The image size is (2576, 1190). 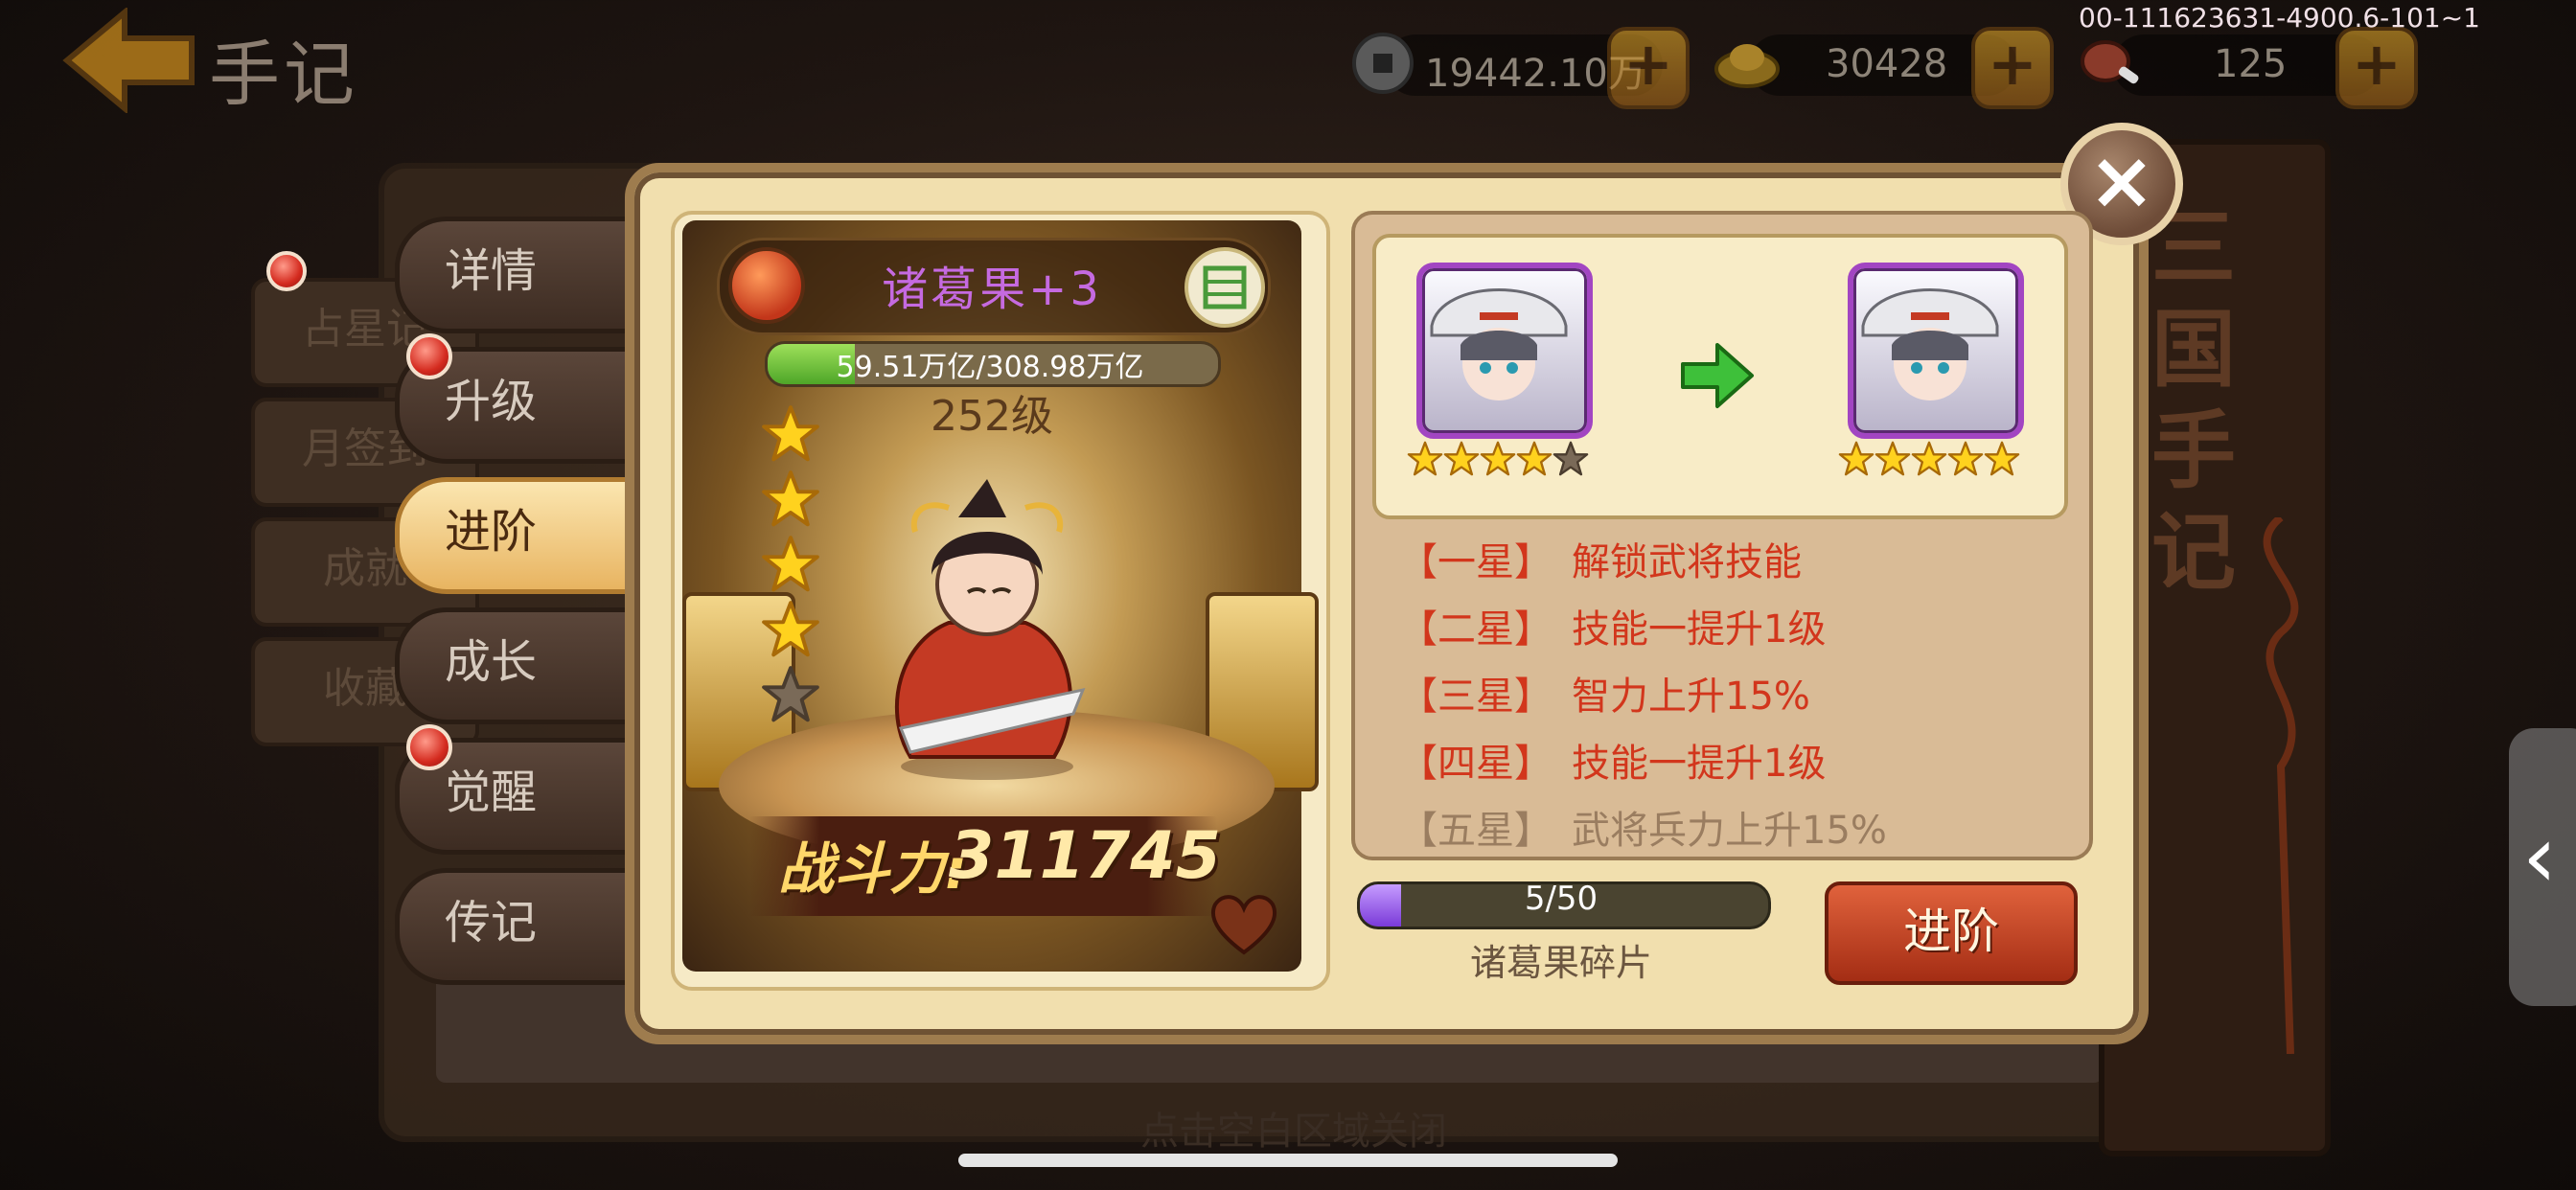 What do you see at coordinates (2376, 68) in the screenshot?
I see `add-stamina-button: +` at bounding box center [2376, 68].